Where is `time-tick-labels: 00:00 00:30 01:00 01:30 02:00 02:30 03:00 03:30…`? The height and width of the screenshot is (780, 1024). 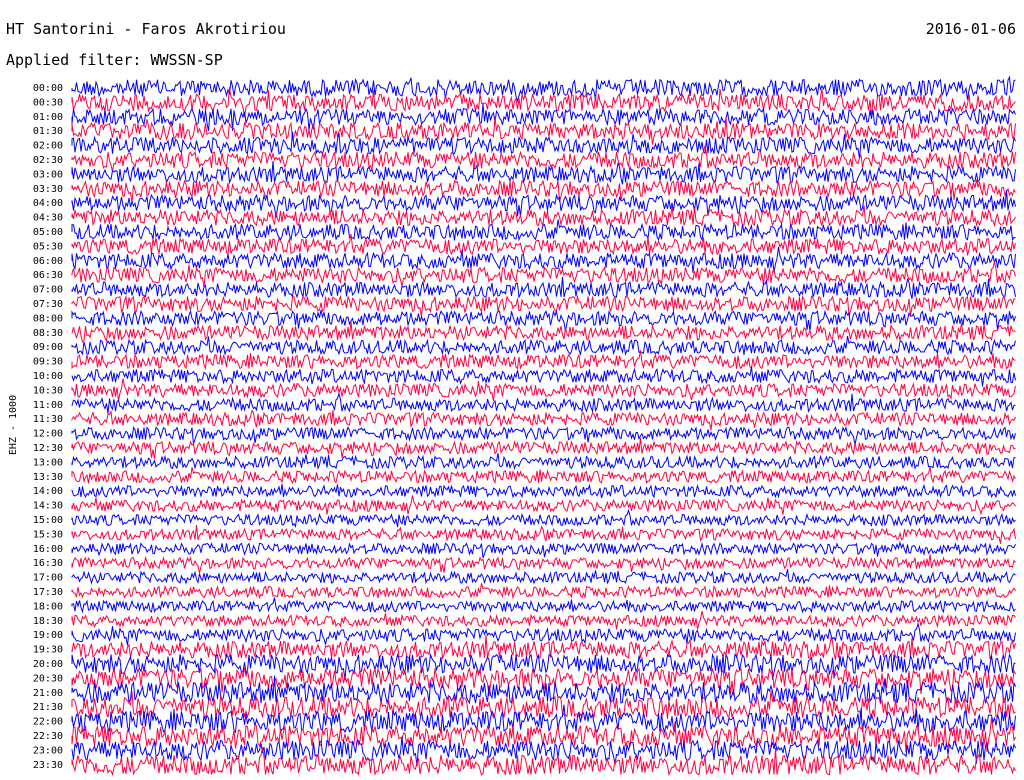 time-tick-labels: 00:00 00:30 01:00 01:30 02:00 02:30 03:00 03:30… is located at coordinates (48, 427).